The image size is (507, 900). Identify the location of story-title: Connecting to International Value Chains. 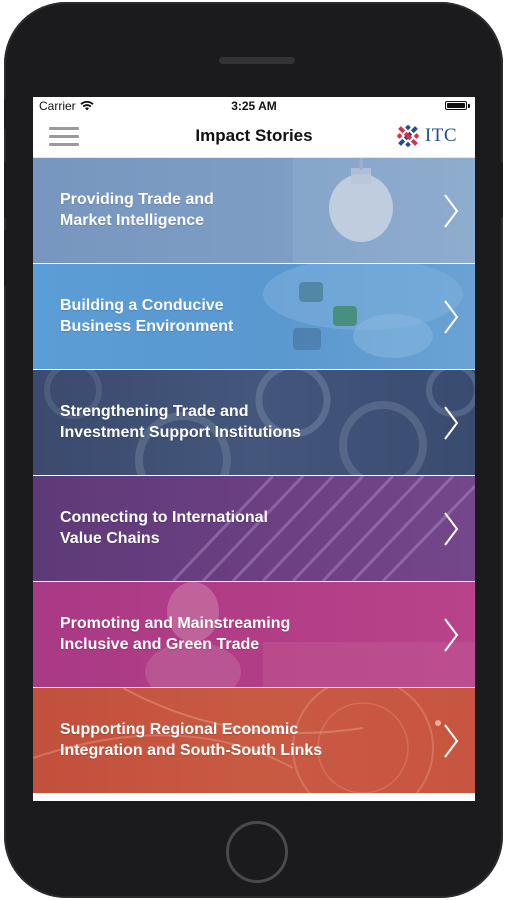
(164, 528).